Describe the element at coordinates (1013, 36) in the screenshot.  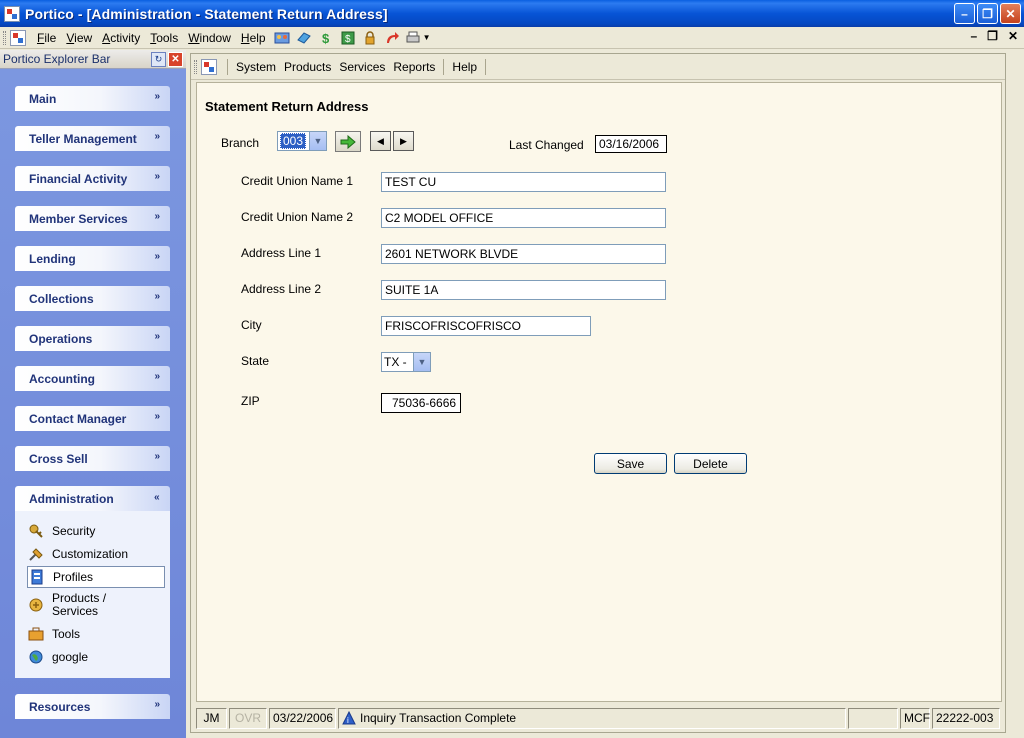
I see `mdi-close-button: ✕` at that location.